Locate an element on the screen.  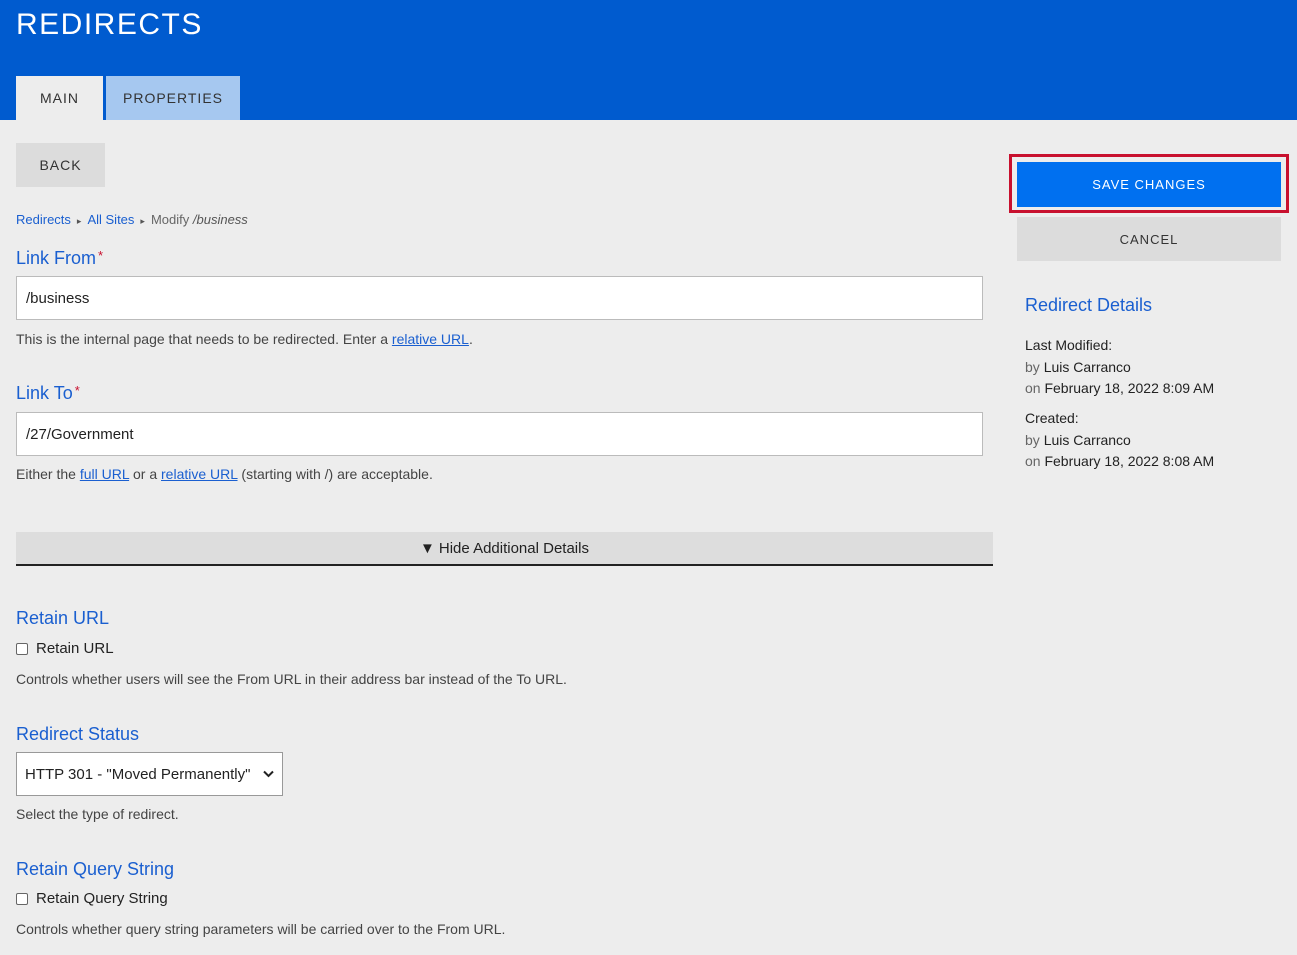
chevron-down-icon is located at coordinates (268, 774).